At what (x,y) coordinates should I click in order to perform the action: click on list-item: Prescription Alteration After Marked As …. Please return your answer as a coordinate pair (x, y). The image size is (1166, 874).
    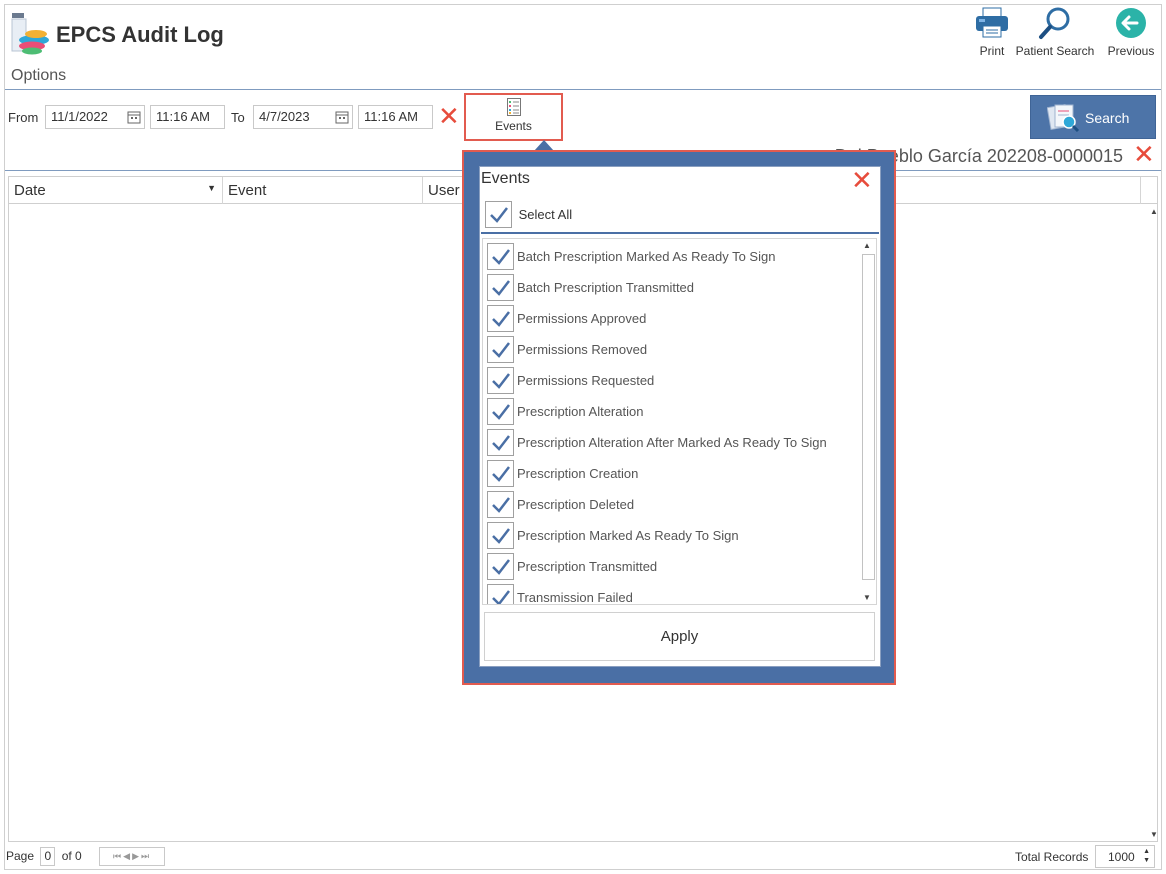
    Looking at the image, I should click on (657, 442).